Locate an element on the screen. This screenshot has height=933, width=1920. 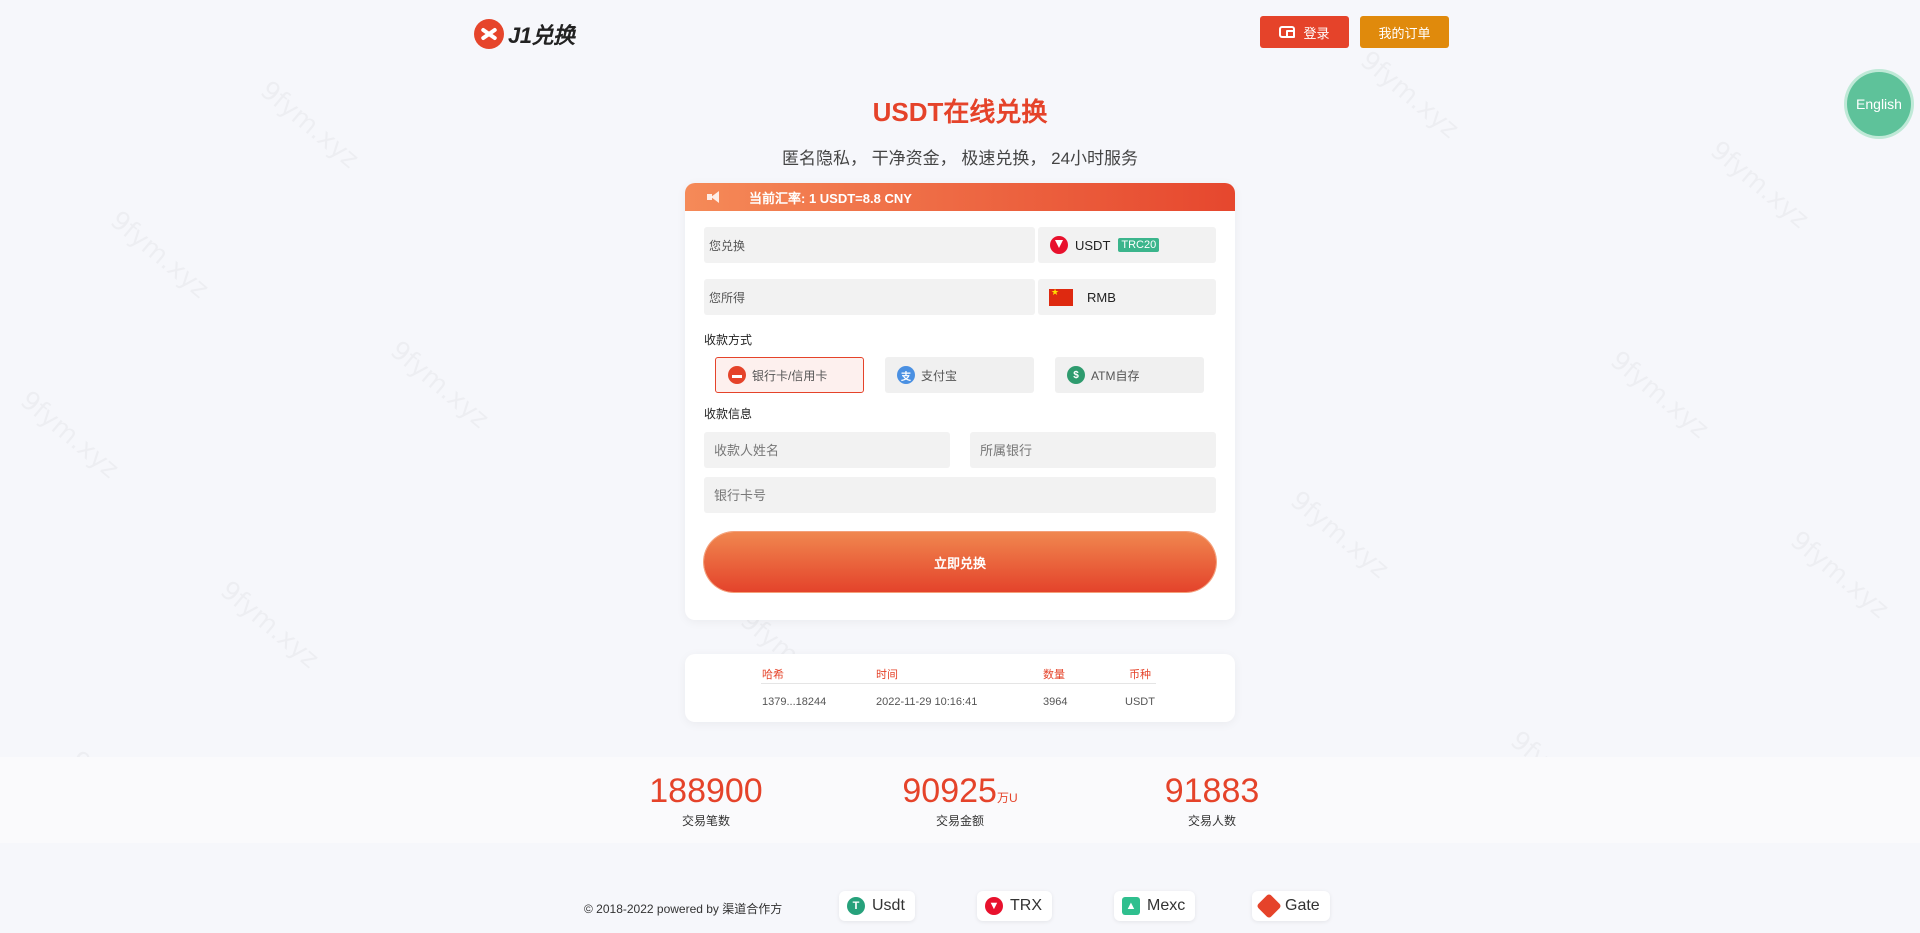
network-badge: TRC20 is located at coordinates (1139, 245).